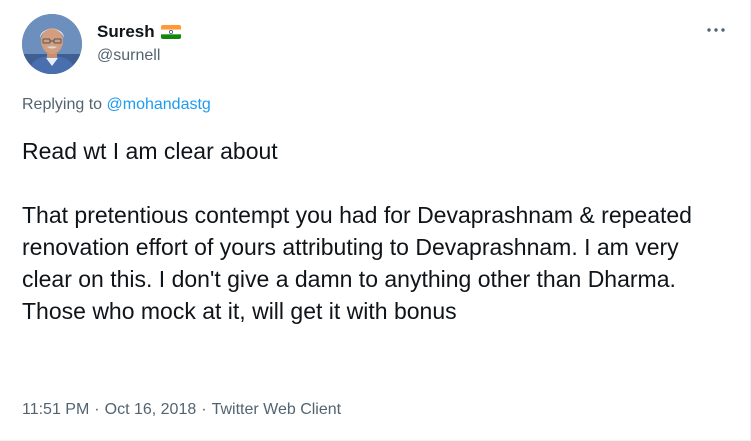 This screenshot has height=441, width=751. I want to click on tweet-paragraph-1: Read wt I am clear about, so click(150, 151).